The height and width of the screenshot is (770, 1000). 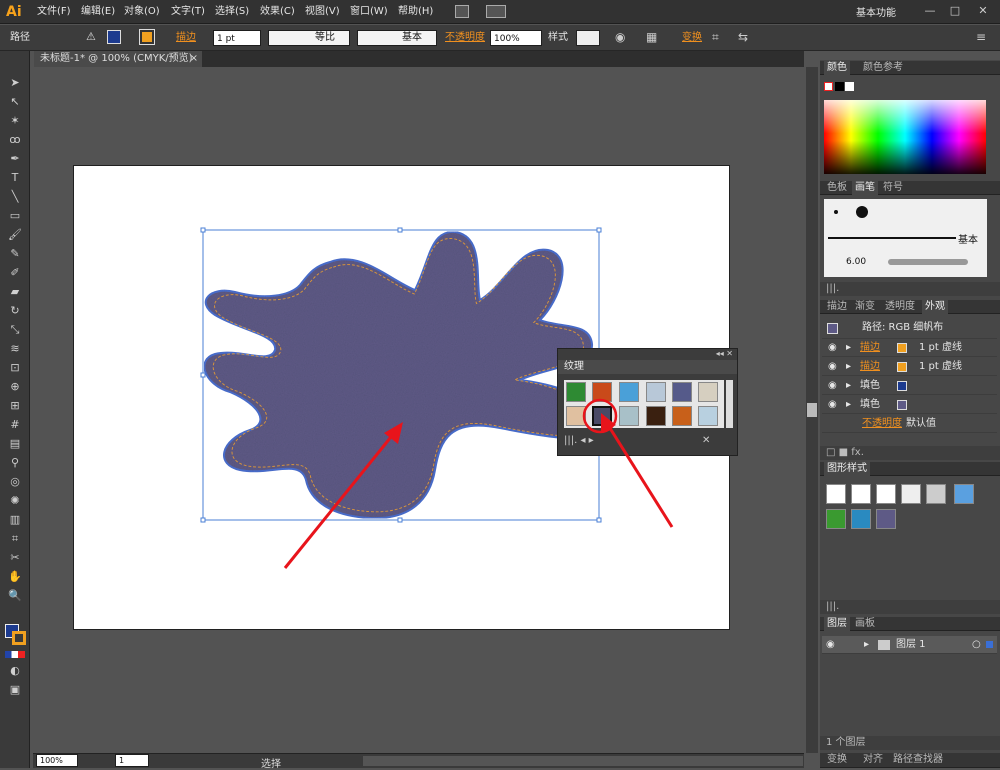 What do you see at coordinates (862, 212) in the screenshot?
I see `brush-dot-large` at bounding box center [862, 212].